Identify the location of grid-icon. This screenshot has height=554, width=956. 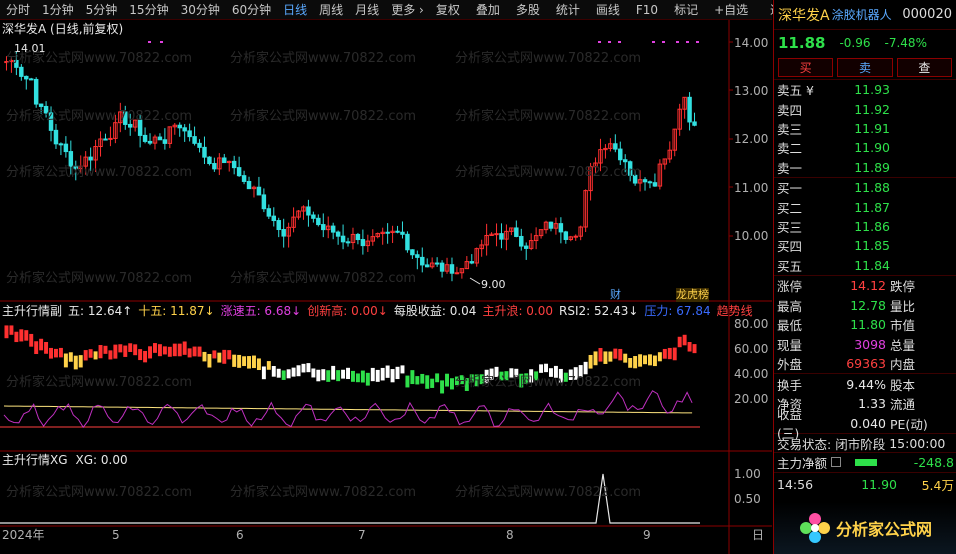
(759, 10).